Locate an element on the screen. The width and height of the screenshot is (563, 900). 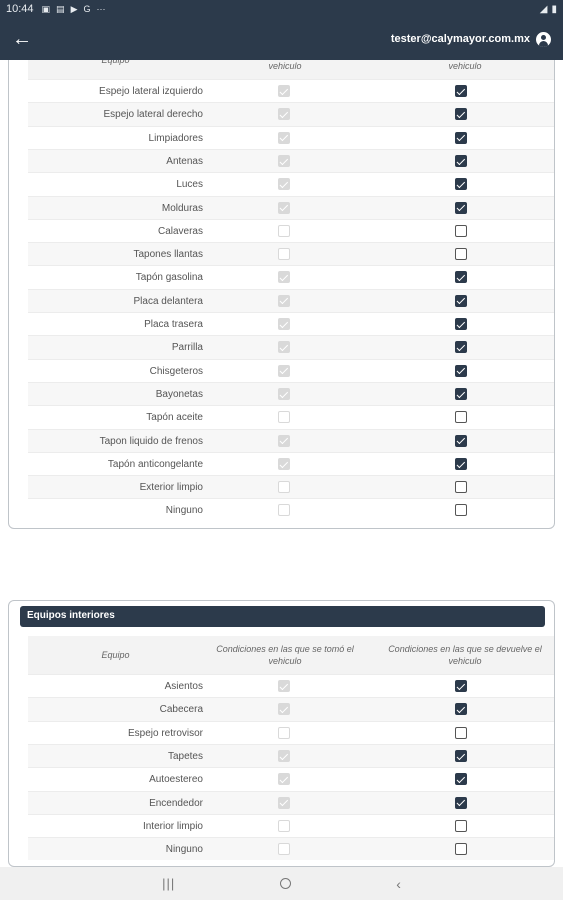
table-row: Placa delantera is located at coordinates (291, 300).